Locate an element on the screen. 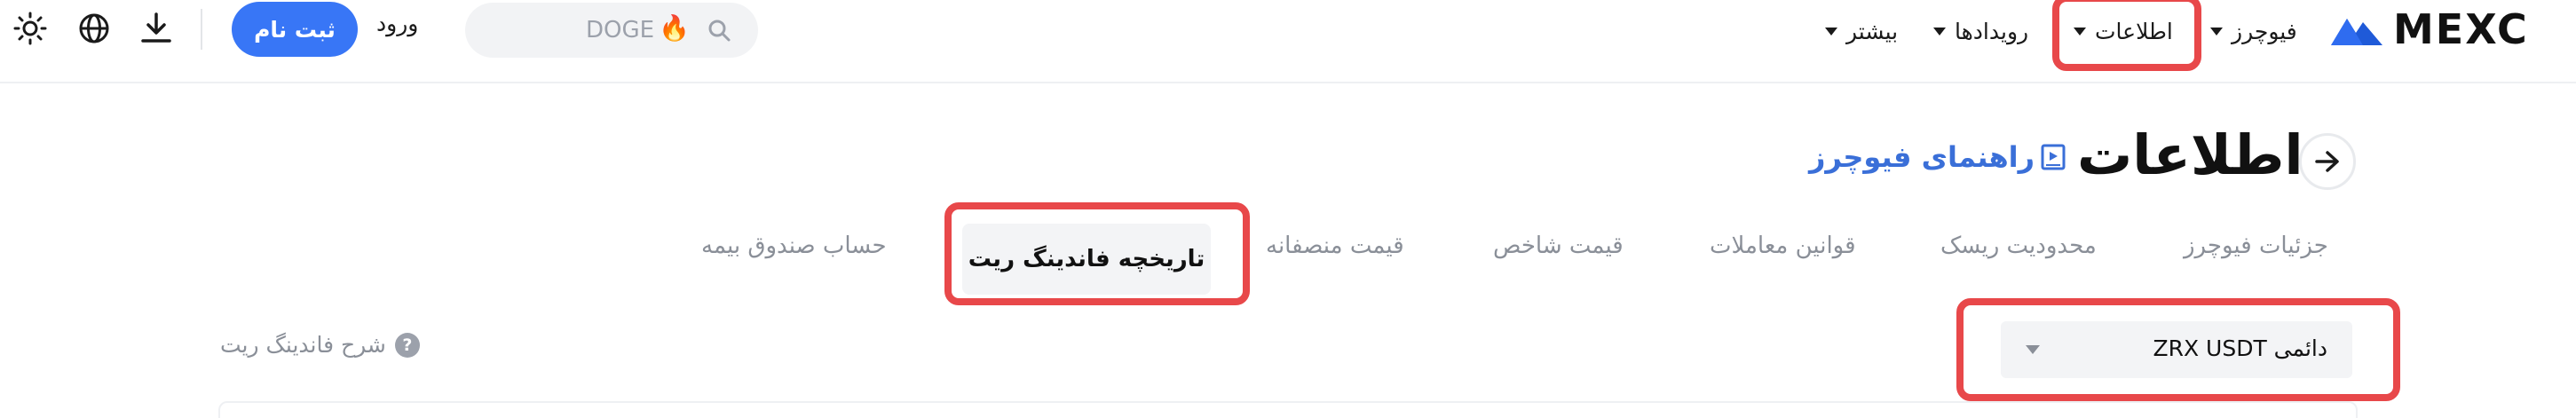  page-title: اطلاعات is located at coordinates (2190, 154).